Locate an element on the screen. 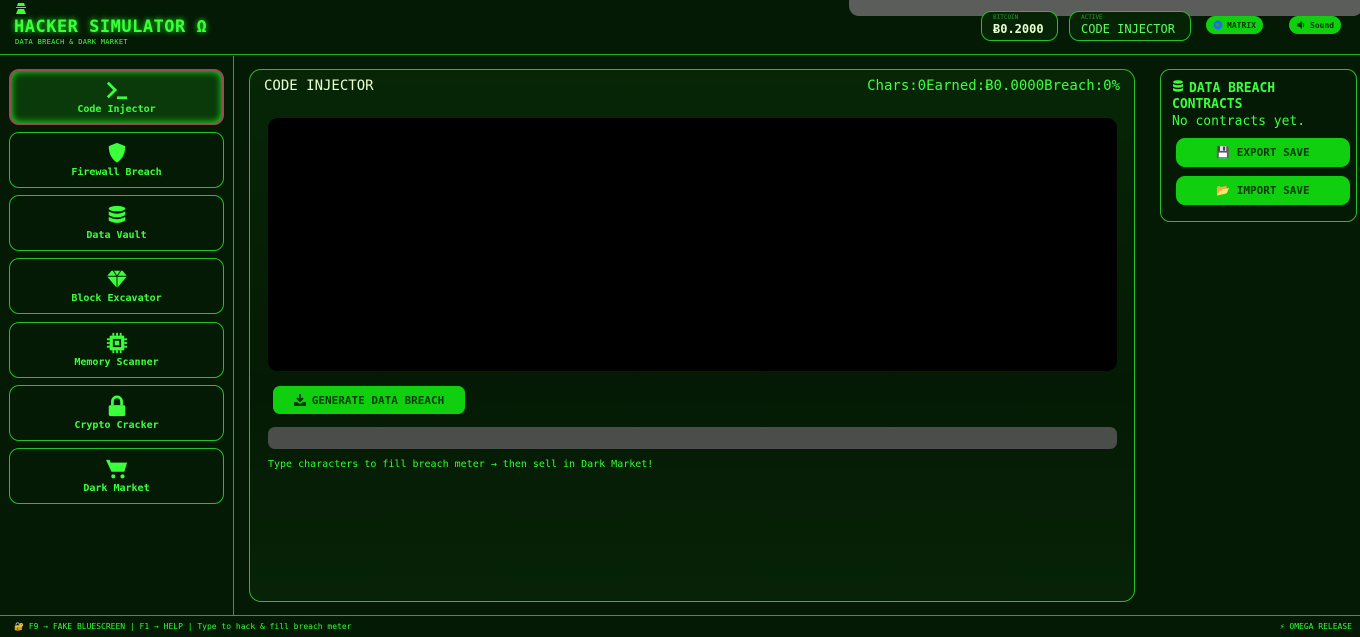  sidebar-item-firewall-breach: Firewall Breach is located at coordinates (116, 160).